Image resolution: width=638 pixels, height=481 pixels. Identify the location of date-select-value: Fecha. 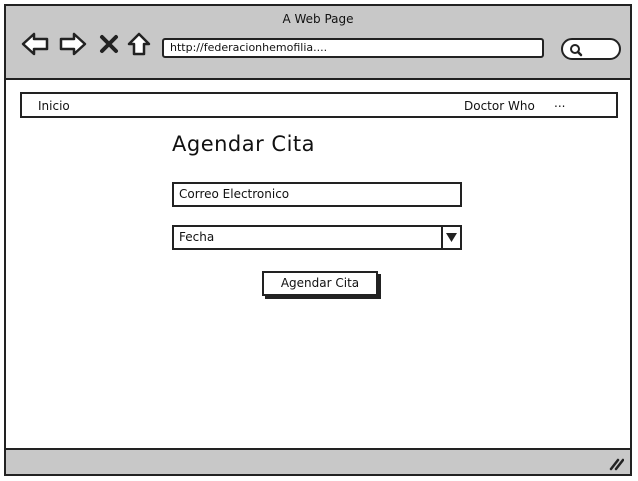
(197, 237).